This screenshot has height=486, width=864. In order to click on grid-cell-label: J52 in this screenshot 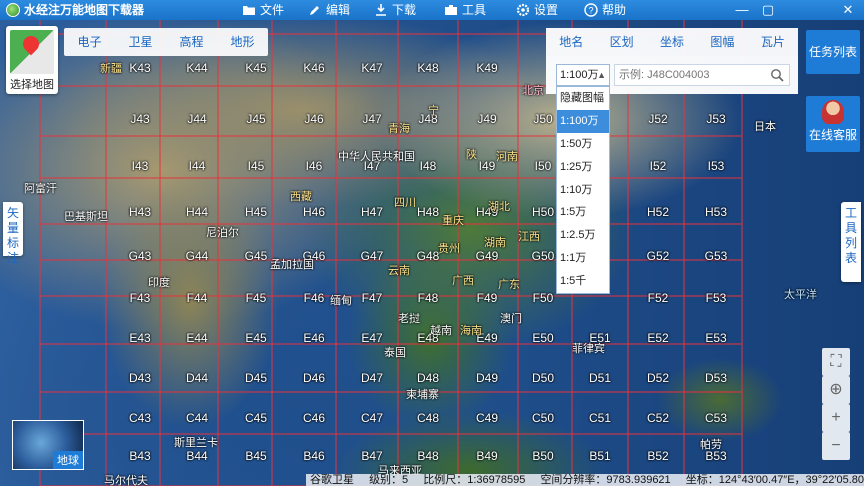, I will do `click(657, 119)`.